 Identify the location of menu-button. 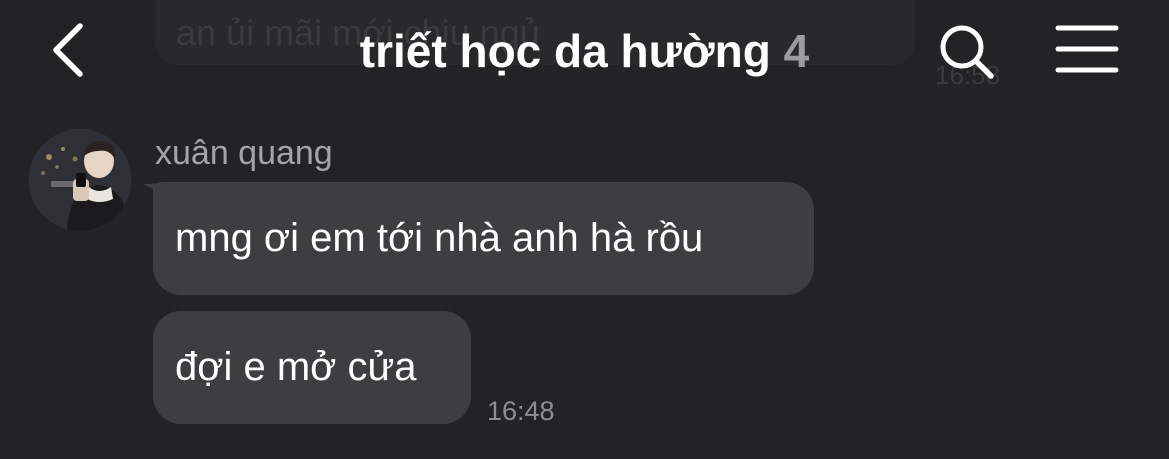
(1087, 49).